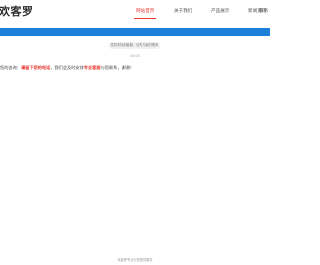  I want to click on nav-item-products: 产品展示, so click(220, 12).